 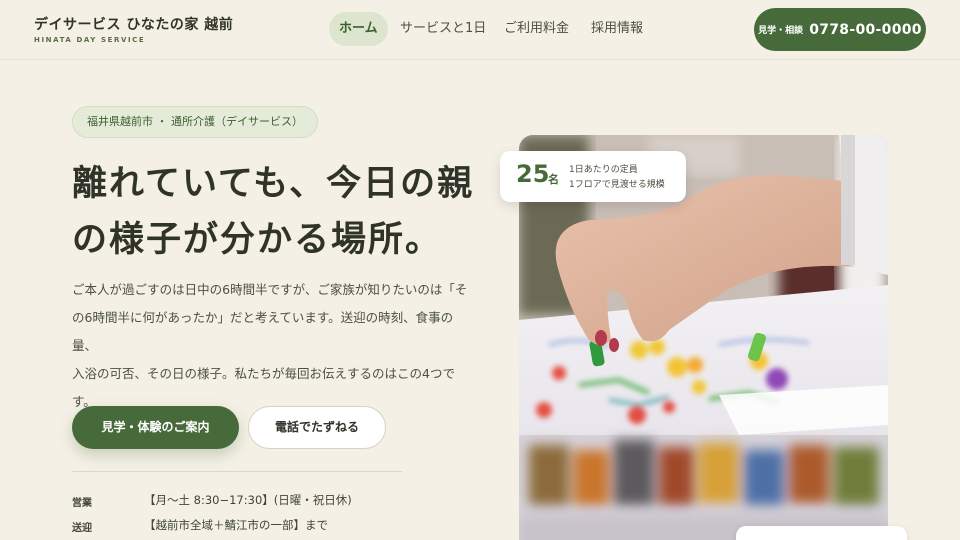 What do you see at coordinates (821, 533) in the screenshot?
I see `photo-caption-card` at bounding box center [821, 533].